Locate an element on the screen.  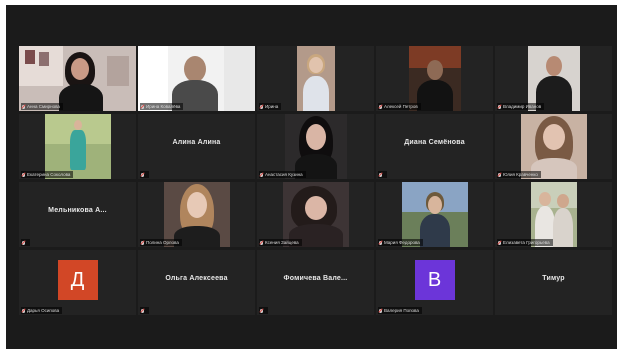
participant-name-label: Дарья Осипова is located at coordinates (42, 310).